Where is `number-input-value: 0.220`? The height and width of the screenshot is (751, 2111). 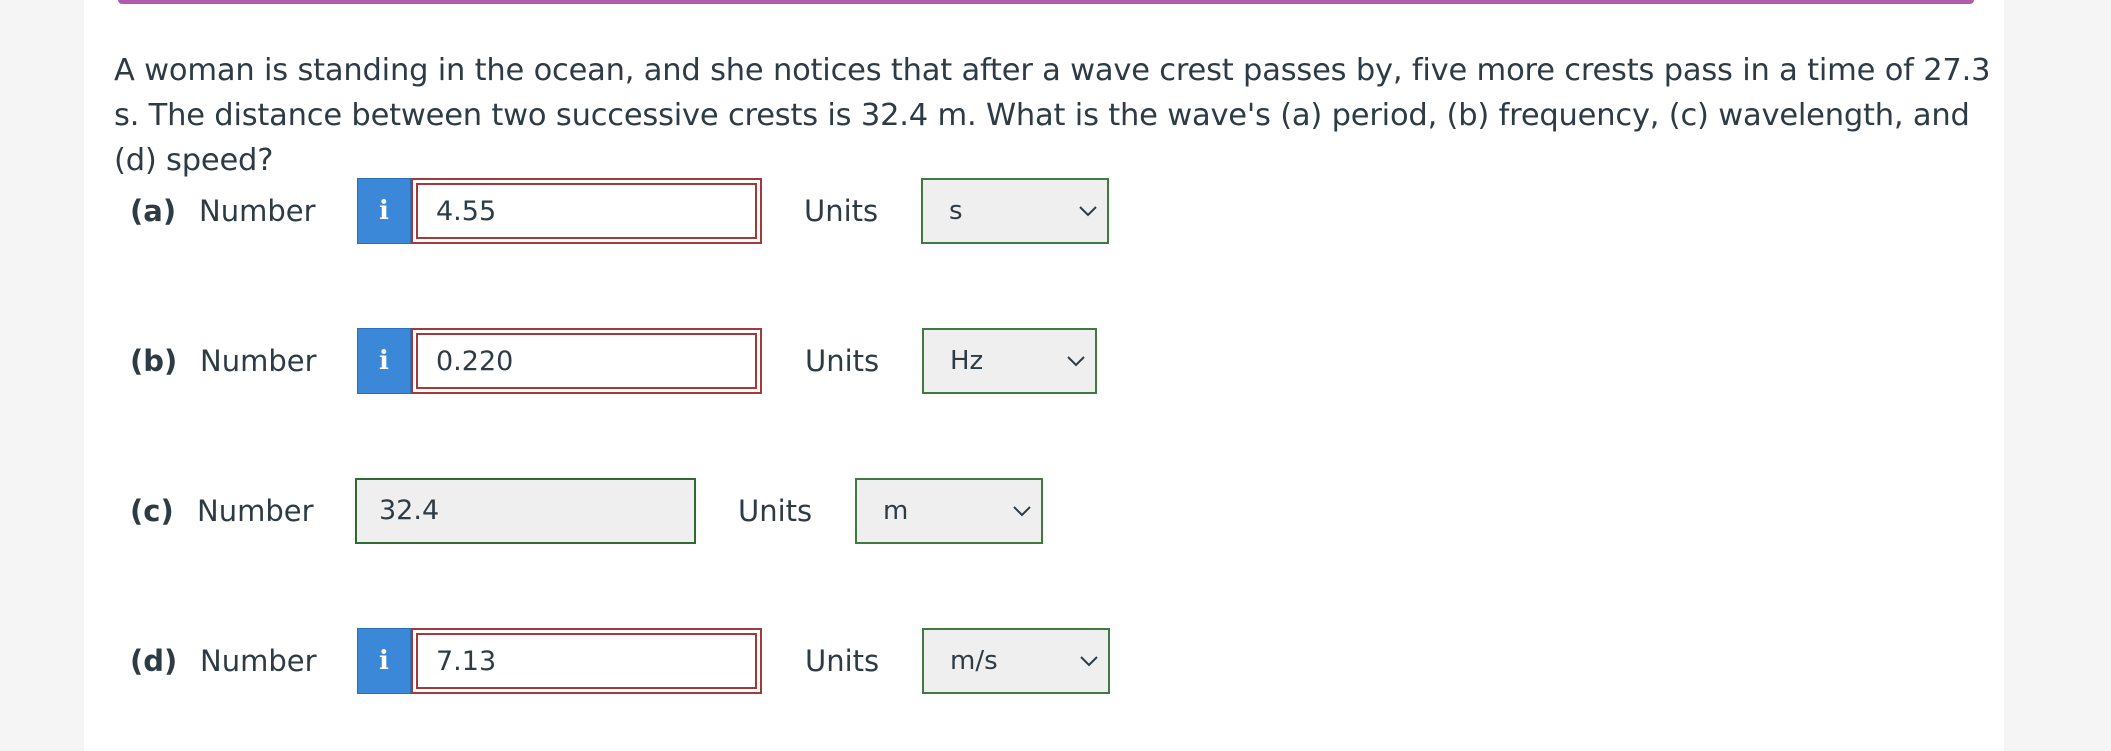
number-input-value: 0.220 is located at coordinates (586, 361).